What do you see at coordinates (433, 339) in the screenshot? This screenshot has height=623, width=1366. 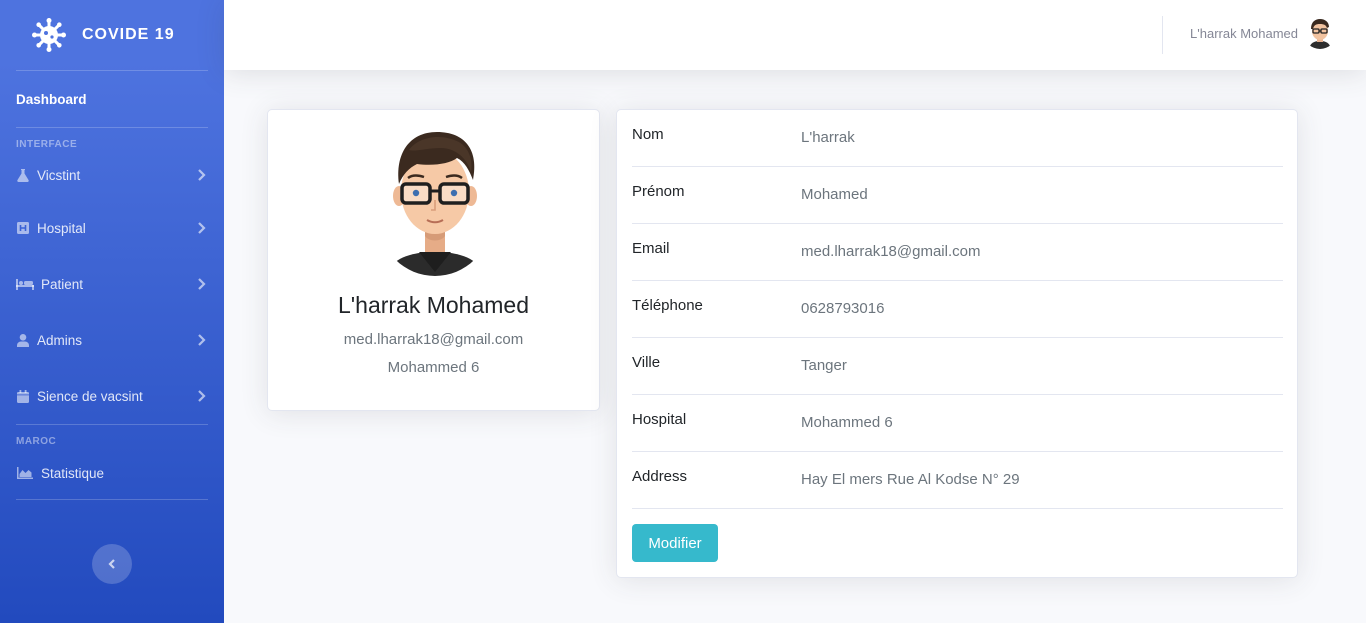 I see `profile-email: med.lharrak18@gmail.com` at bounding box center [433, 339].